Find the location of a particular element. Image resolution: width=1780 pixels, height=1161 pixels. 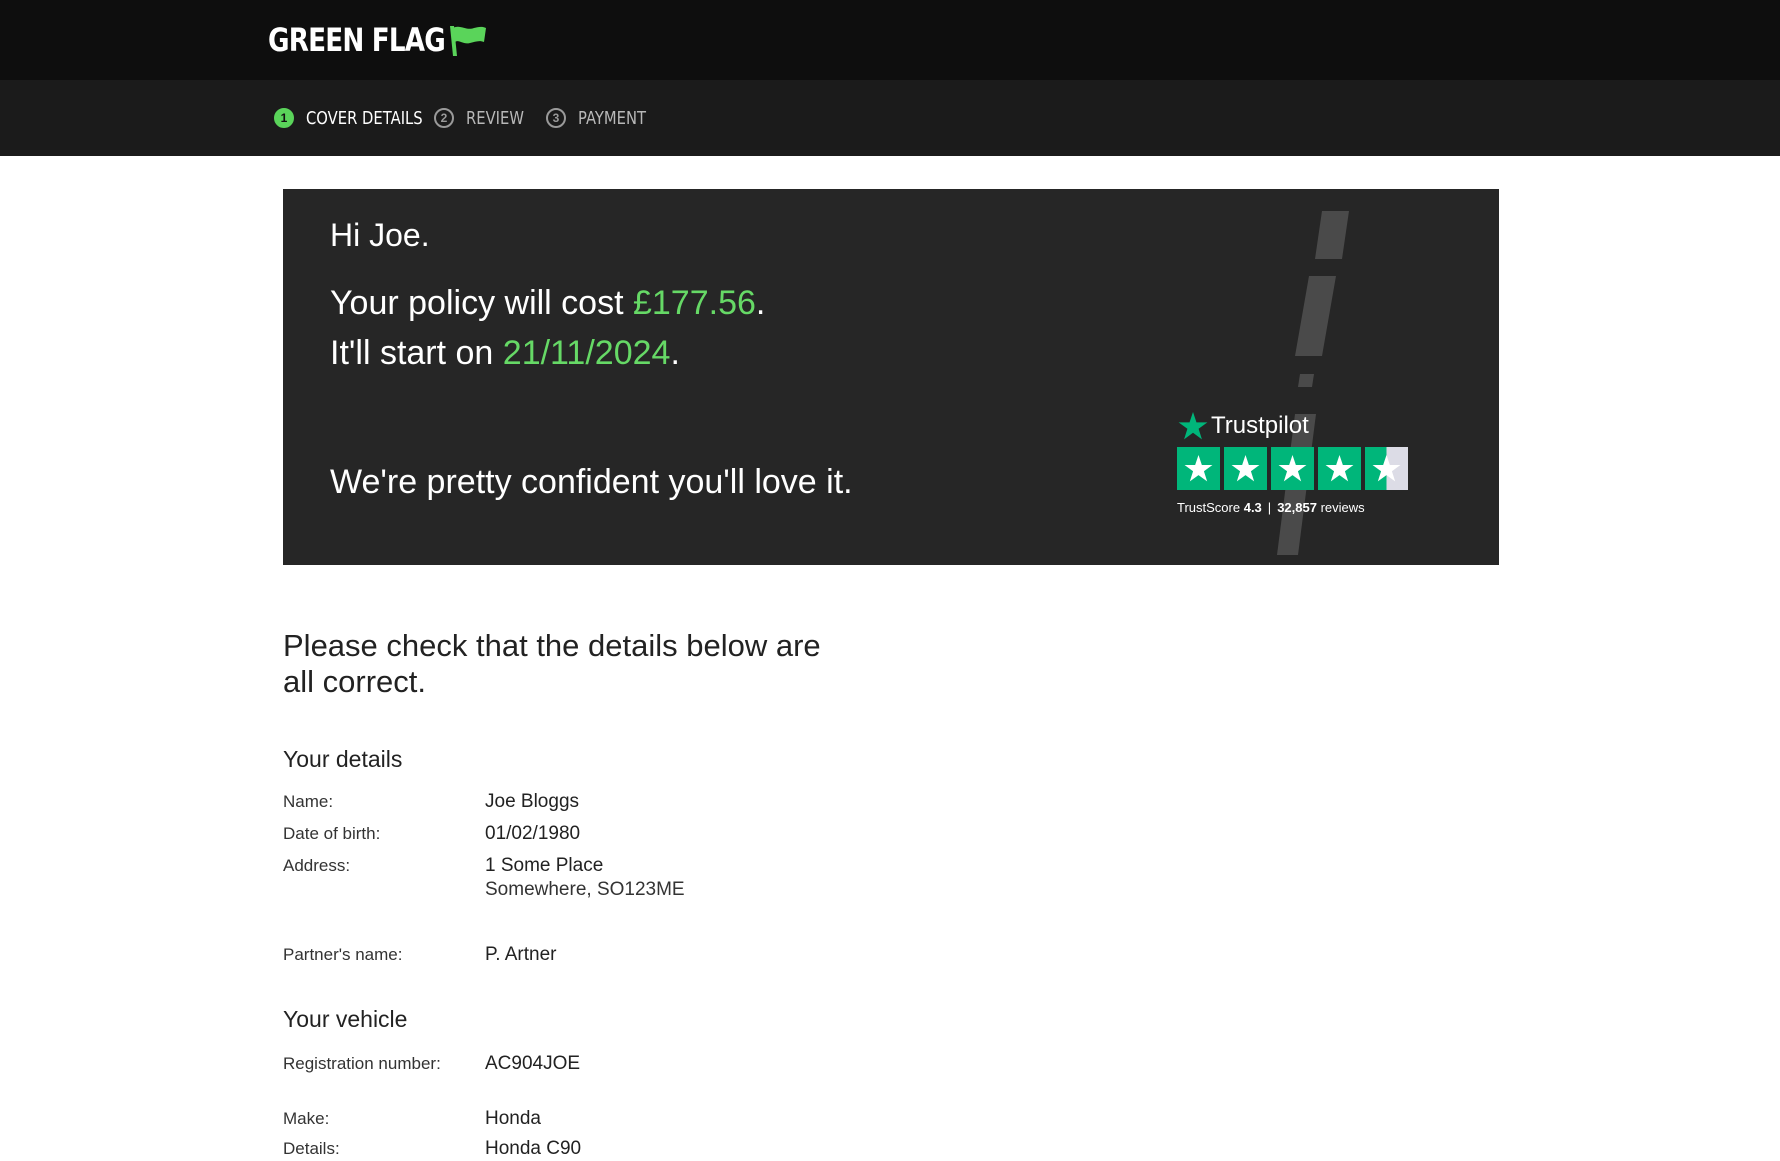

details-label: Details: is located at coordinates (311, 1148).